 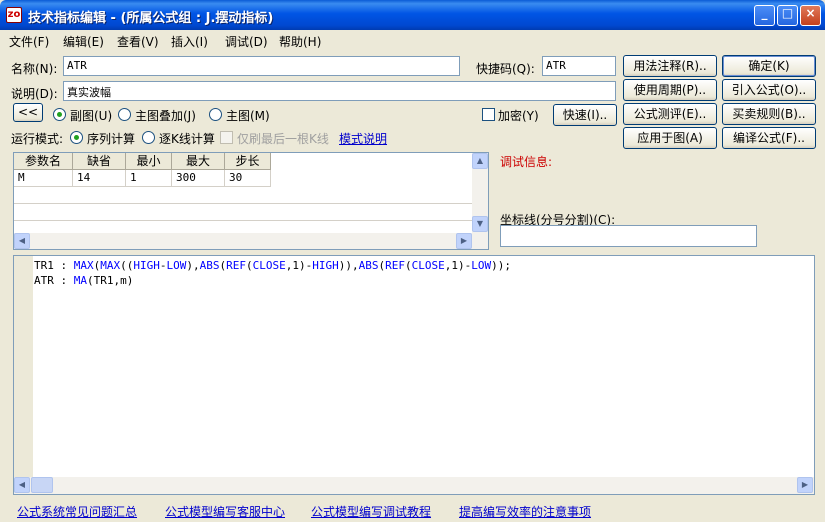 I want to click on code-text: )),, so click(x=348, y=265).